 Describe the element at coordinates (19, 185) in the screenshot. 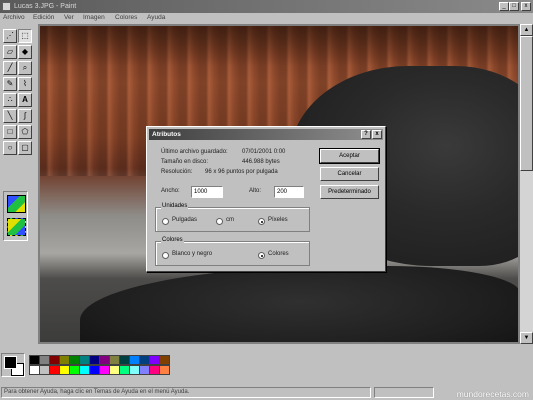

I see `toolbox: ⋰ ⬚ ▱ ◆ ╱ ⌕ ✎ ⌇ ∴ A ╲ ∫ □ ⬠ ○ ▢` at that location.